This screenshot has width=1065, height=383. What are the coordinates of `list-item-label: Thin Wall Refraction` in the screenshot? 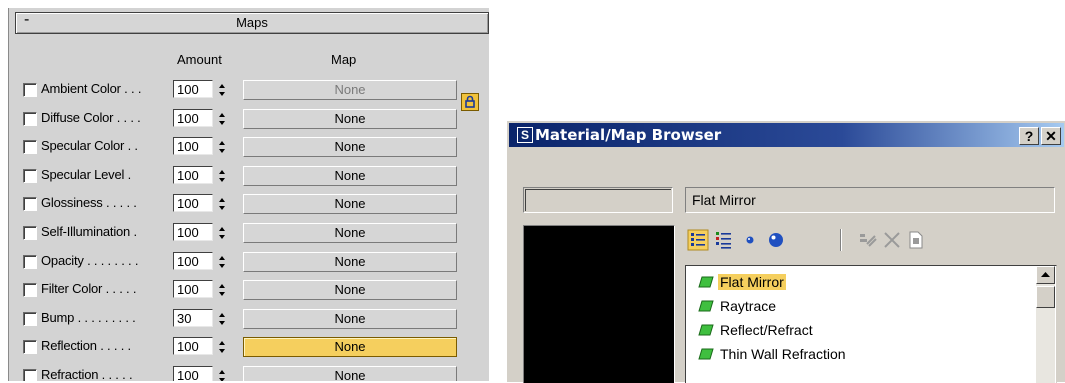 It's located at (783, 354).